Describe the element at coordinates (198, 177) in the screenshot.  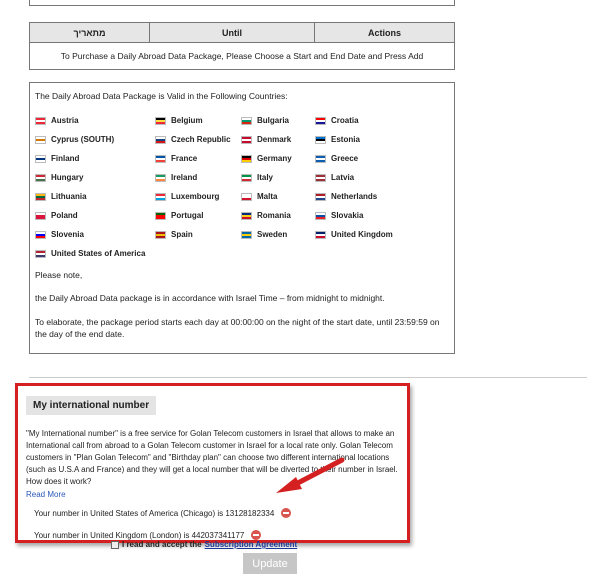
I see `country-item: Ireland` at that location.